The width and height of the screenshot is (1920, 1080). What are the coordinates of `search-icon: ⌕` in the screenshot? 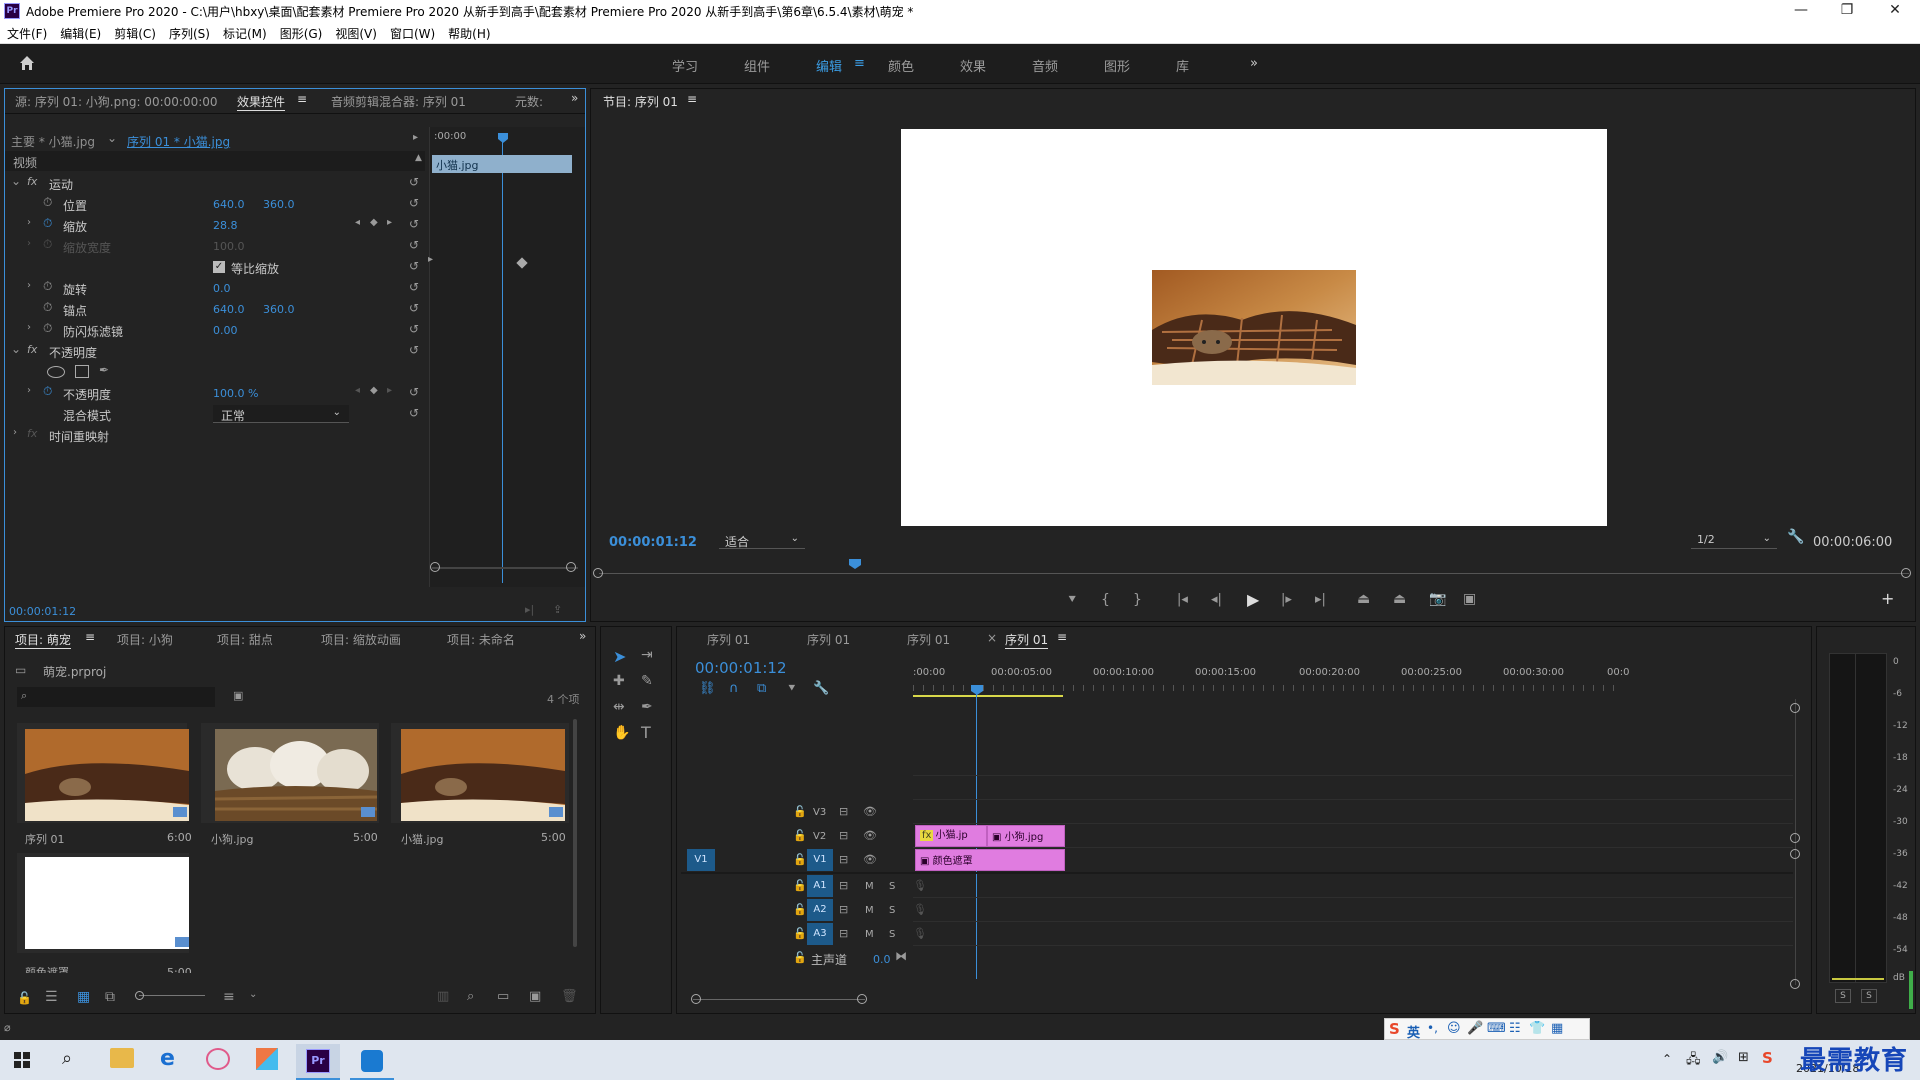 It's located at (67, 1058).